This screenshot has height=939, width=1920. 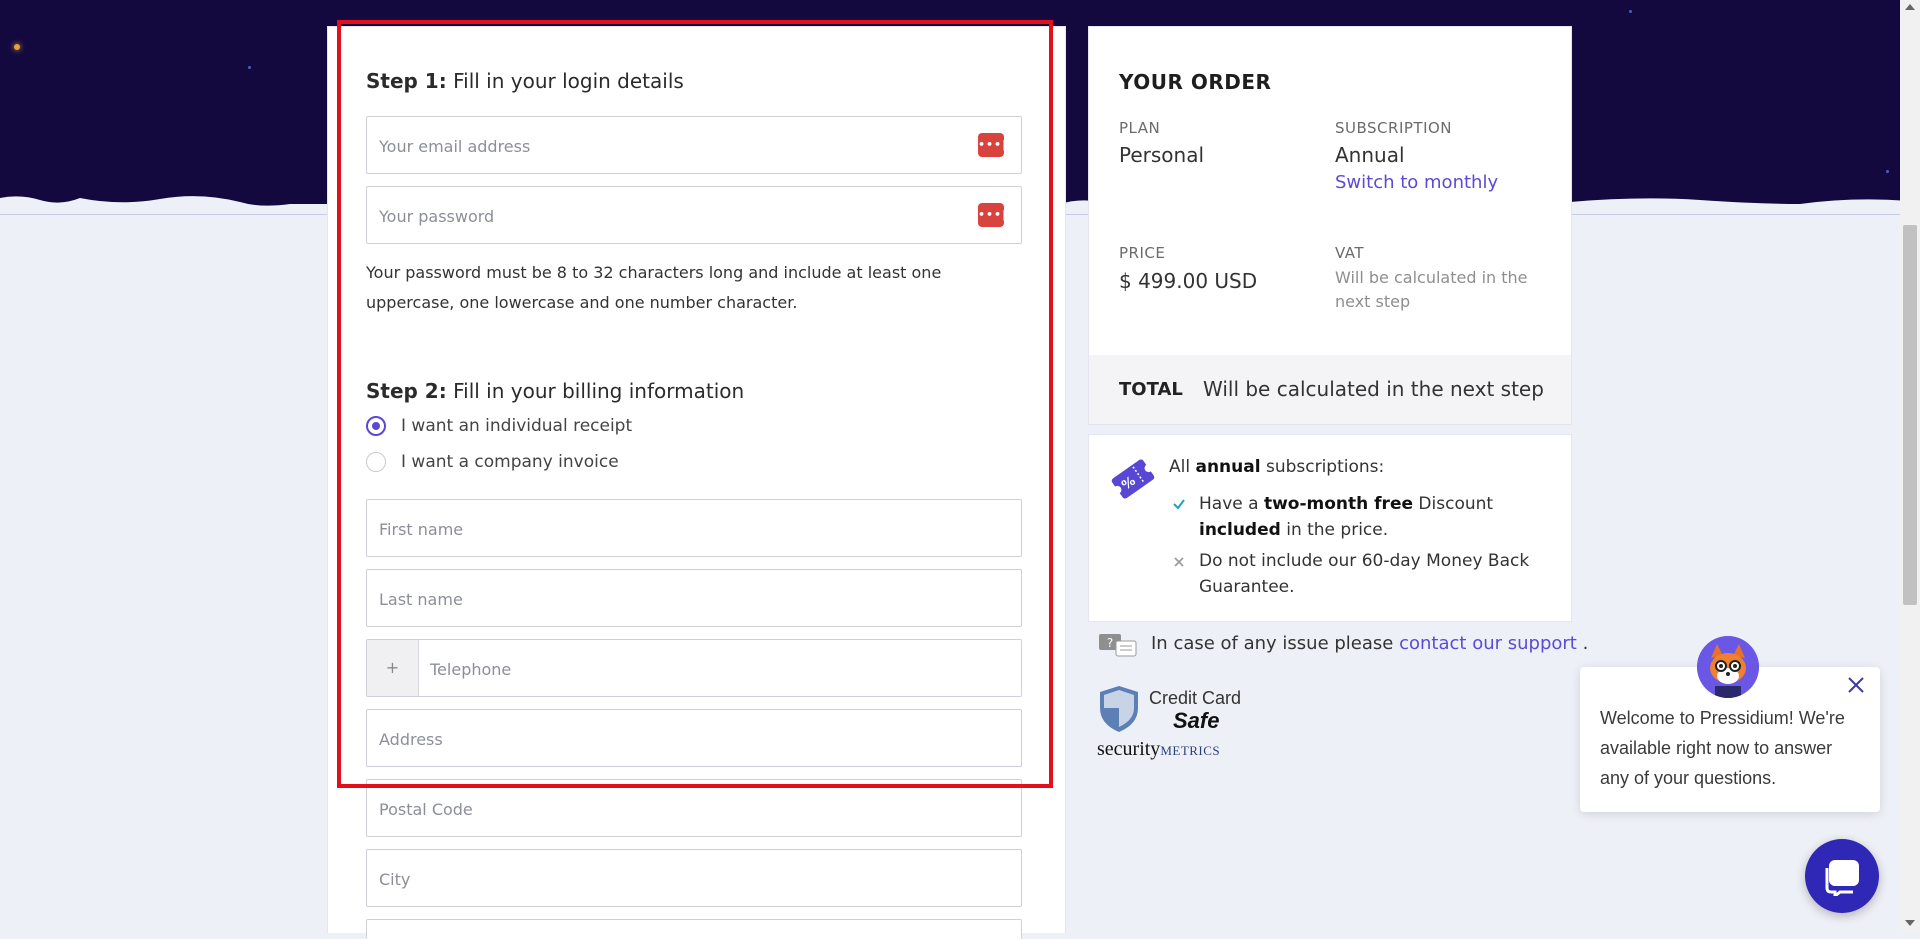 I want to click on promo-have-a: Have a, so click(x=1229, y=504).